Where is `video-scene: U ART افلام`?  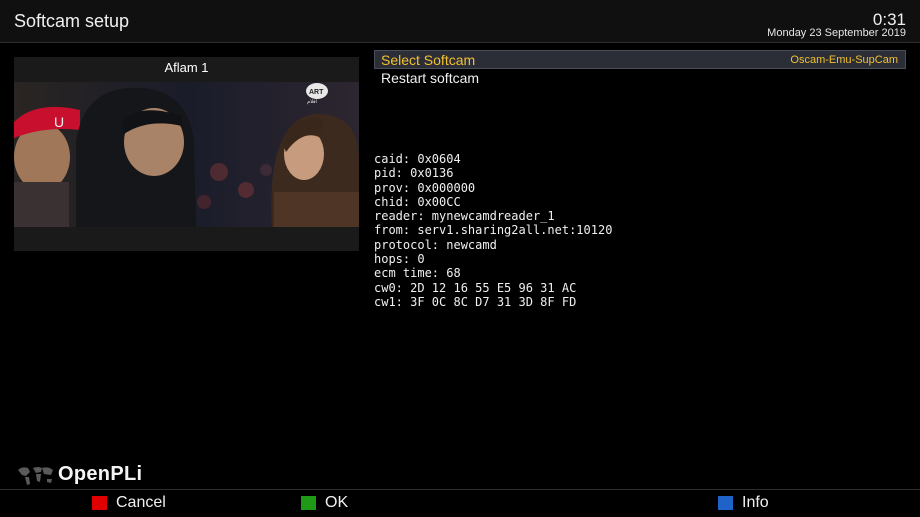 video-scene: U ART افلام is located at coordinates (186, 154).